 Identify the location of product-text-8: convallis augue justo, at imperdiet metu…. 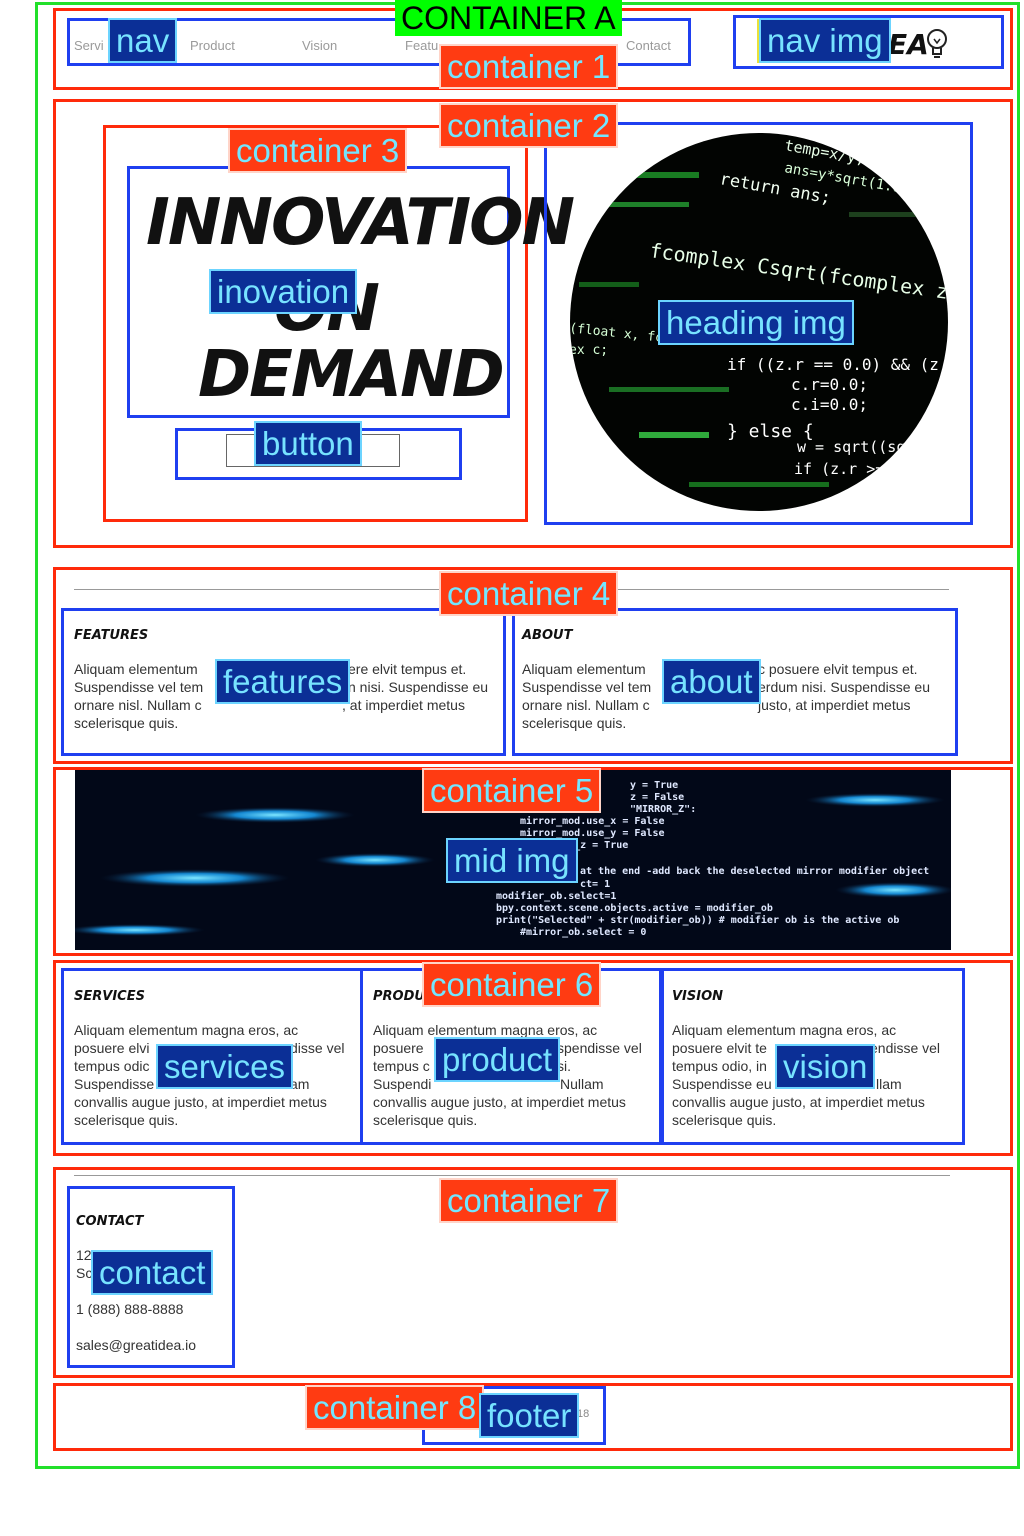
(499, 1102).